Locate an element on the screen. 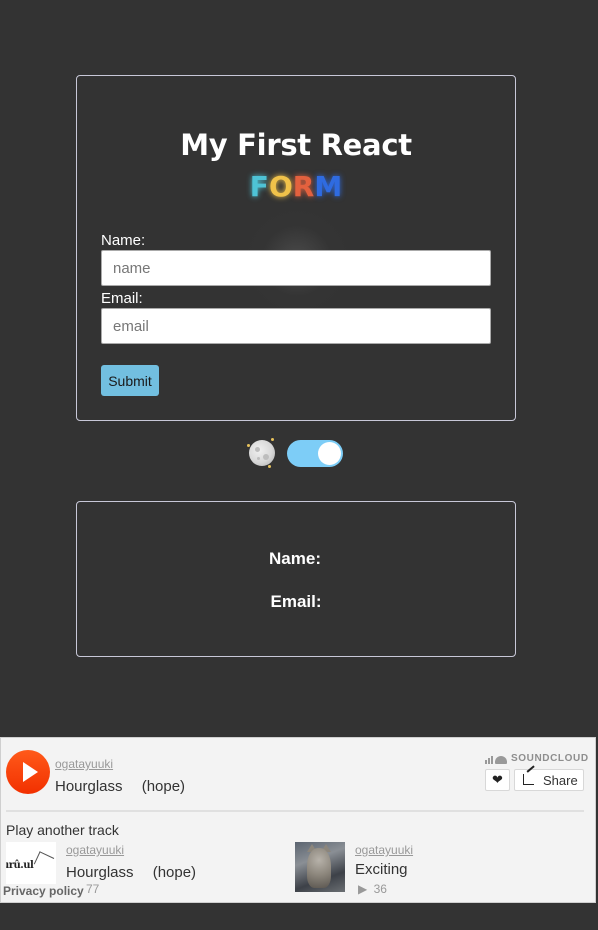 This screenshot has width=598, height=930. moon-icon is located at coordinates (262, 453).